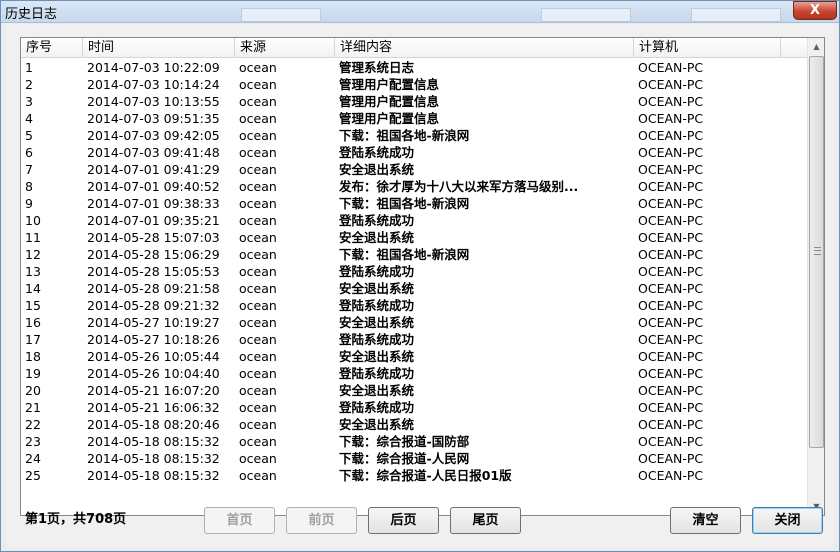  Describe the element at coordinates (33, 339) in the screenshot. I see `row-seq: 17` at that location.